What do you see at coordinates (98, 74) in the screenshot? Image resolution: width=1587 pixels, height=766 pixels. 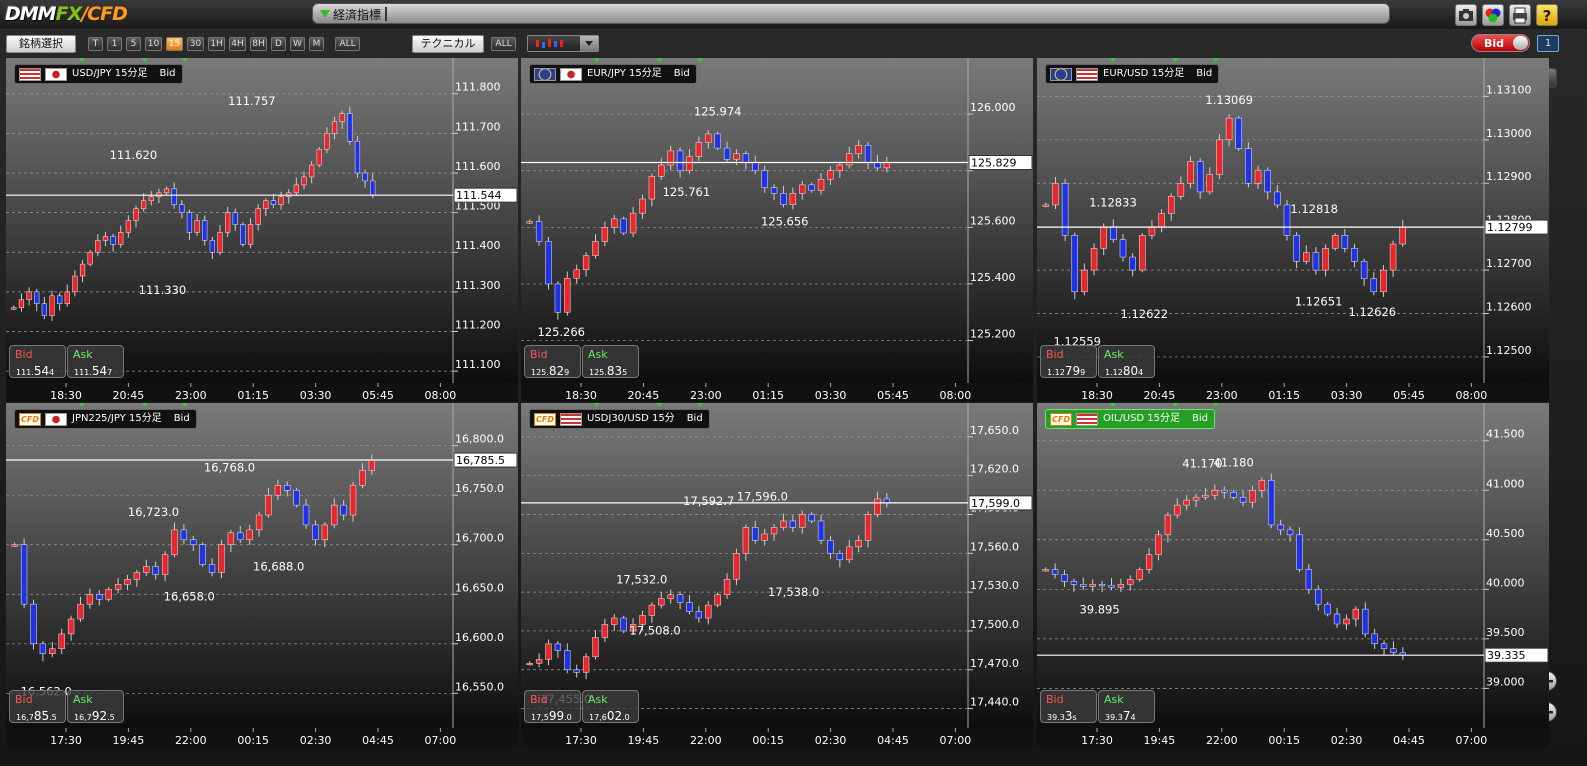 I see `chart-header: USD/JPY 15分足 Bid` at bounding box center [98, 74].